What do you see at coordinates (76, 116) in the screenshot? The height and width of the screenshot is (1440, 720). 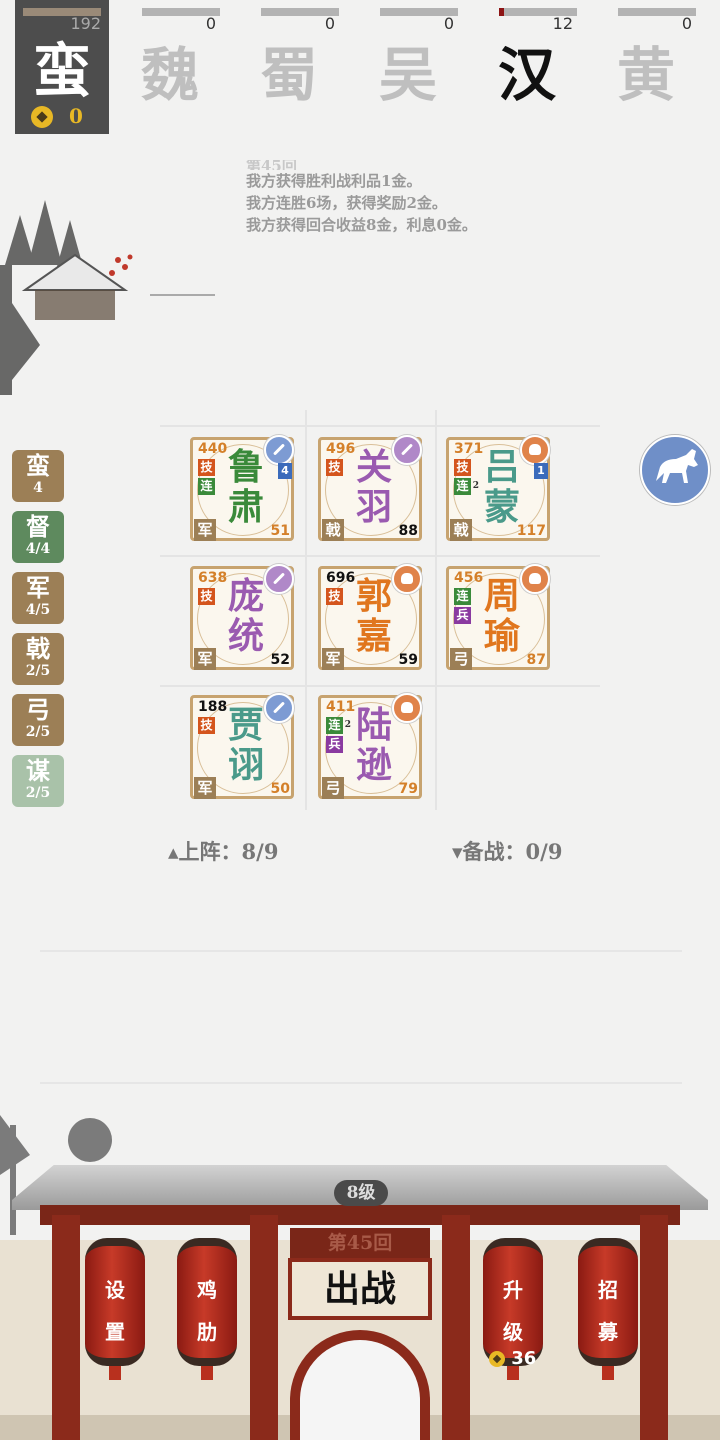 I see `player-gold: 0` at bounding box center [76, 116].